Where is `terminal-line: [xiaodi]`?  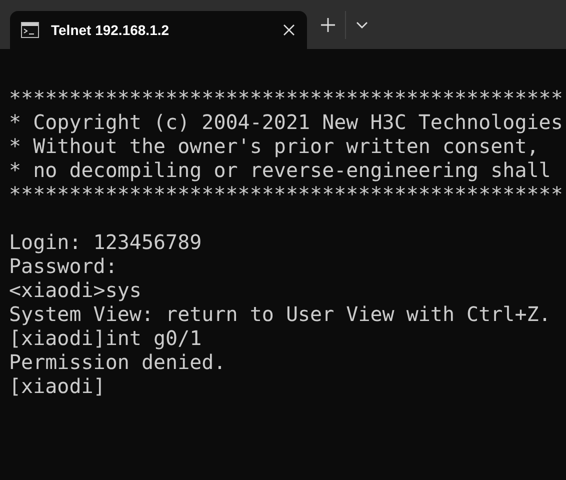 terminal-line: [xiaodi] is located at coordinates (57, 386).